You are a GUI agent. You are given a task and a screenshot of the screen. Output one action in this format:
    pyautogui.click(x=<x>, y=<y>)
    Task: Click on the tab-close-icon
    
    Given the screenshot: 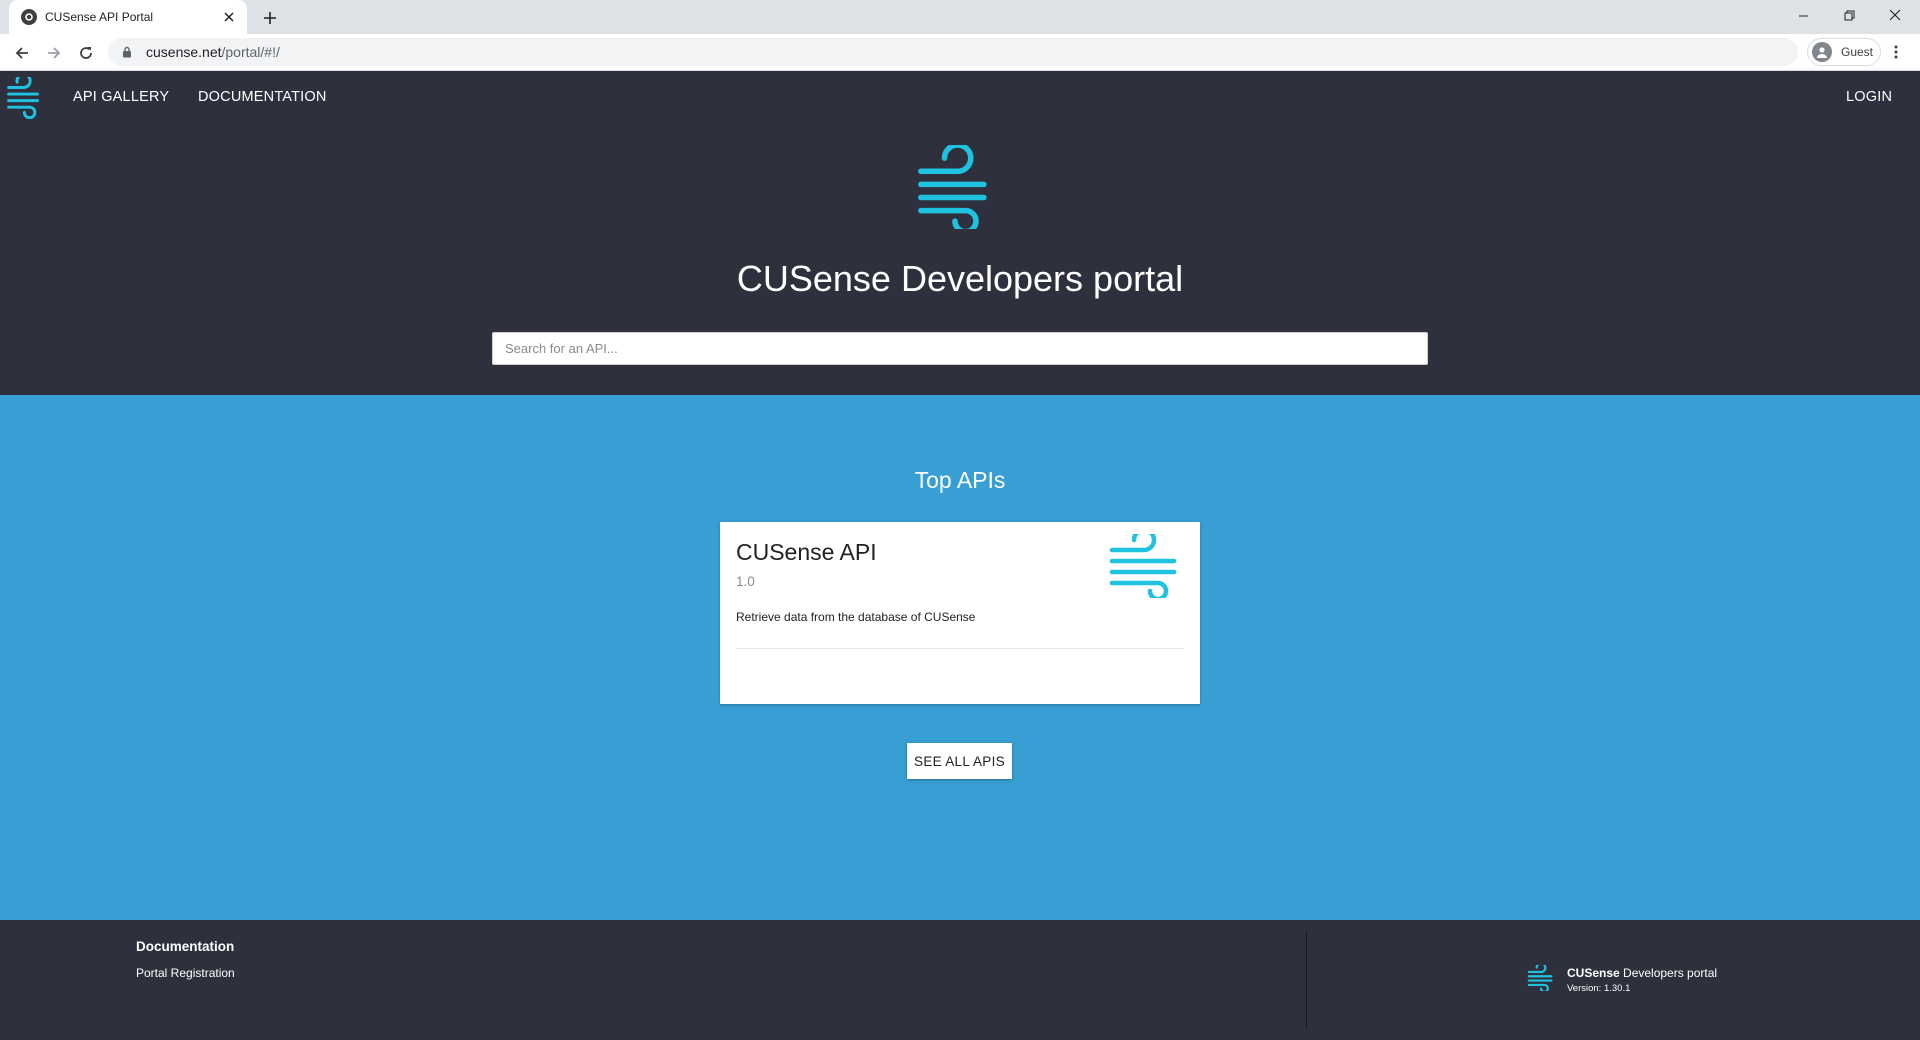 What is the action you would take?
    pyautogui.click(x=229, y=17)
    